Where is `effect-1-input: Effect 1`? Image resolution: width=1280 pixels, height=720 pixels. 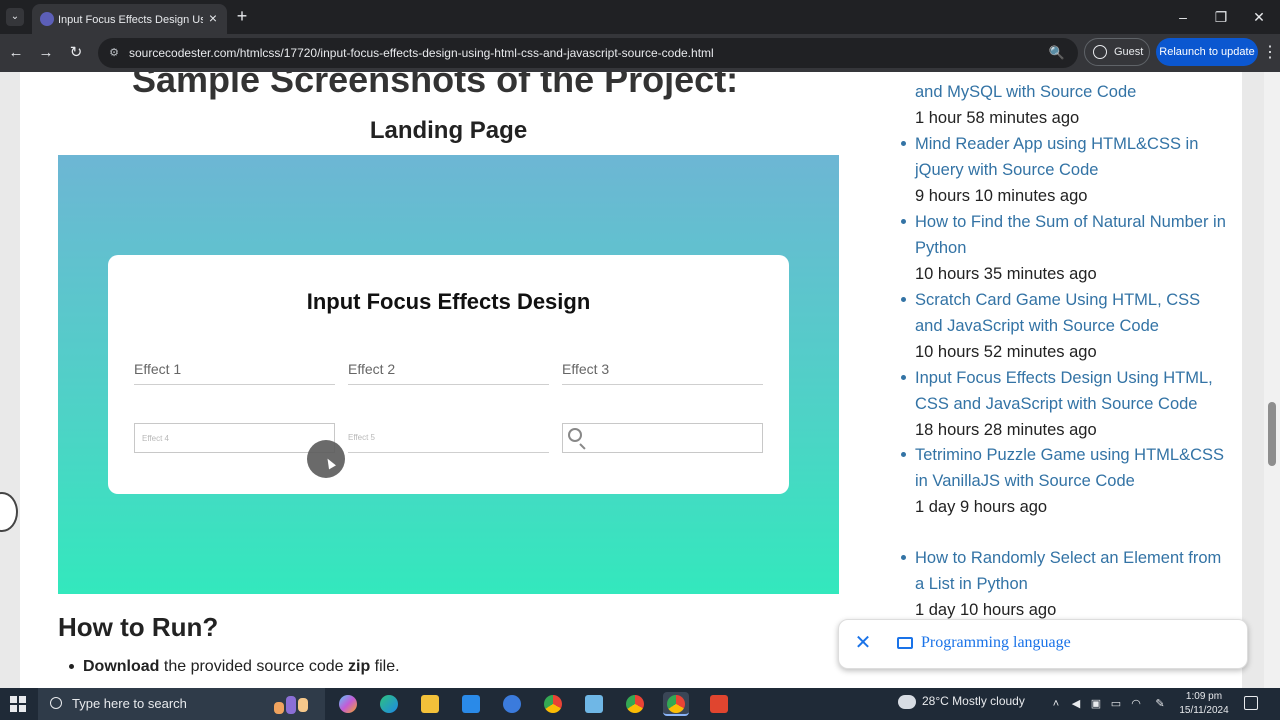
effect-1-input: Effect 1 is located at coordinates (234, 370).